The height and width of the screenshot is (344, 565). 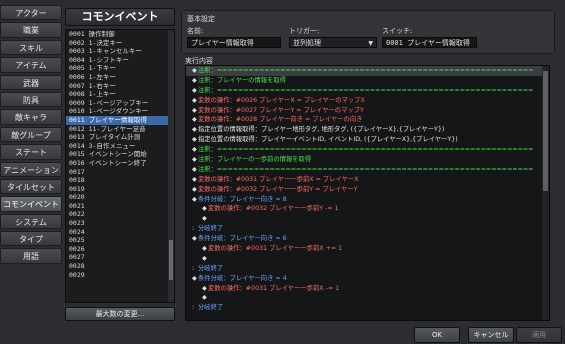 I want to click on command-row: ◆条件分岐：プレイヤー向き = 6, so click(x=367, y=239).